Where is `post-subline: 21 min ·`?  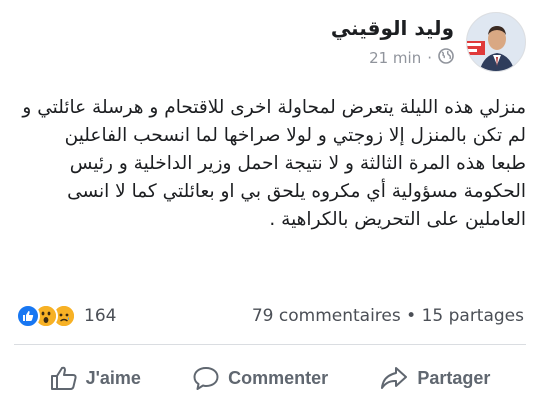
post-subline: 21 min · is located at coordinates (392, 58).